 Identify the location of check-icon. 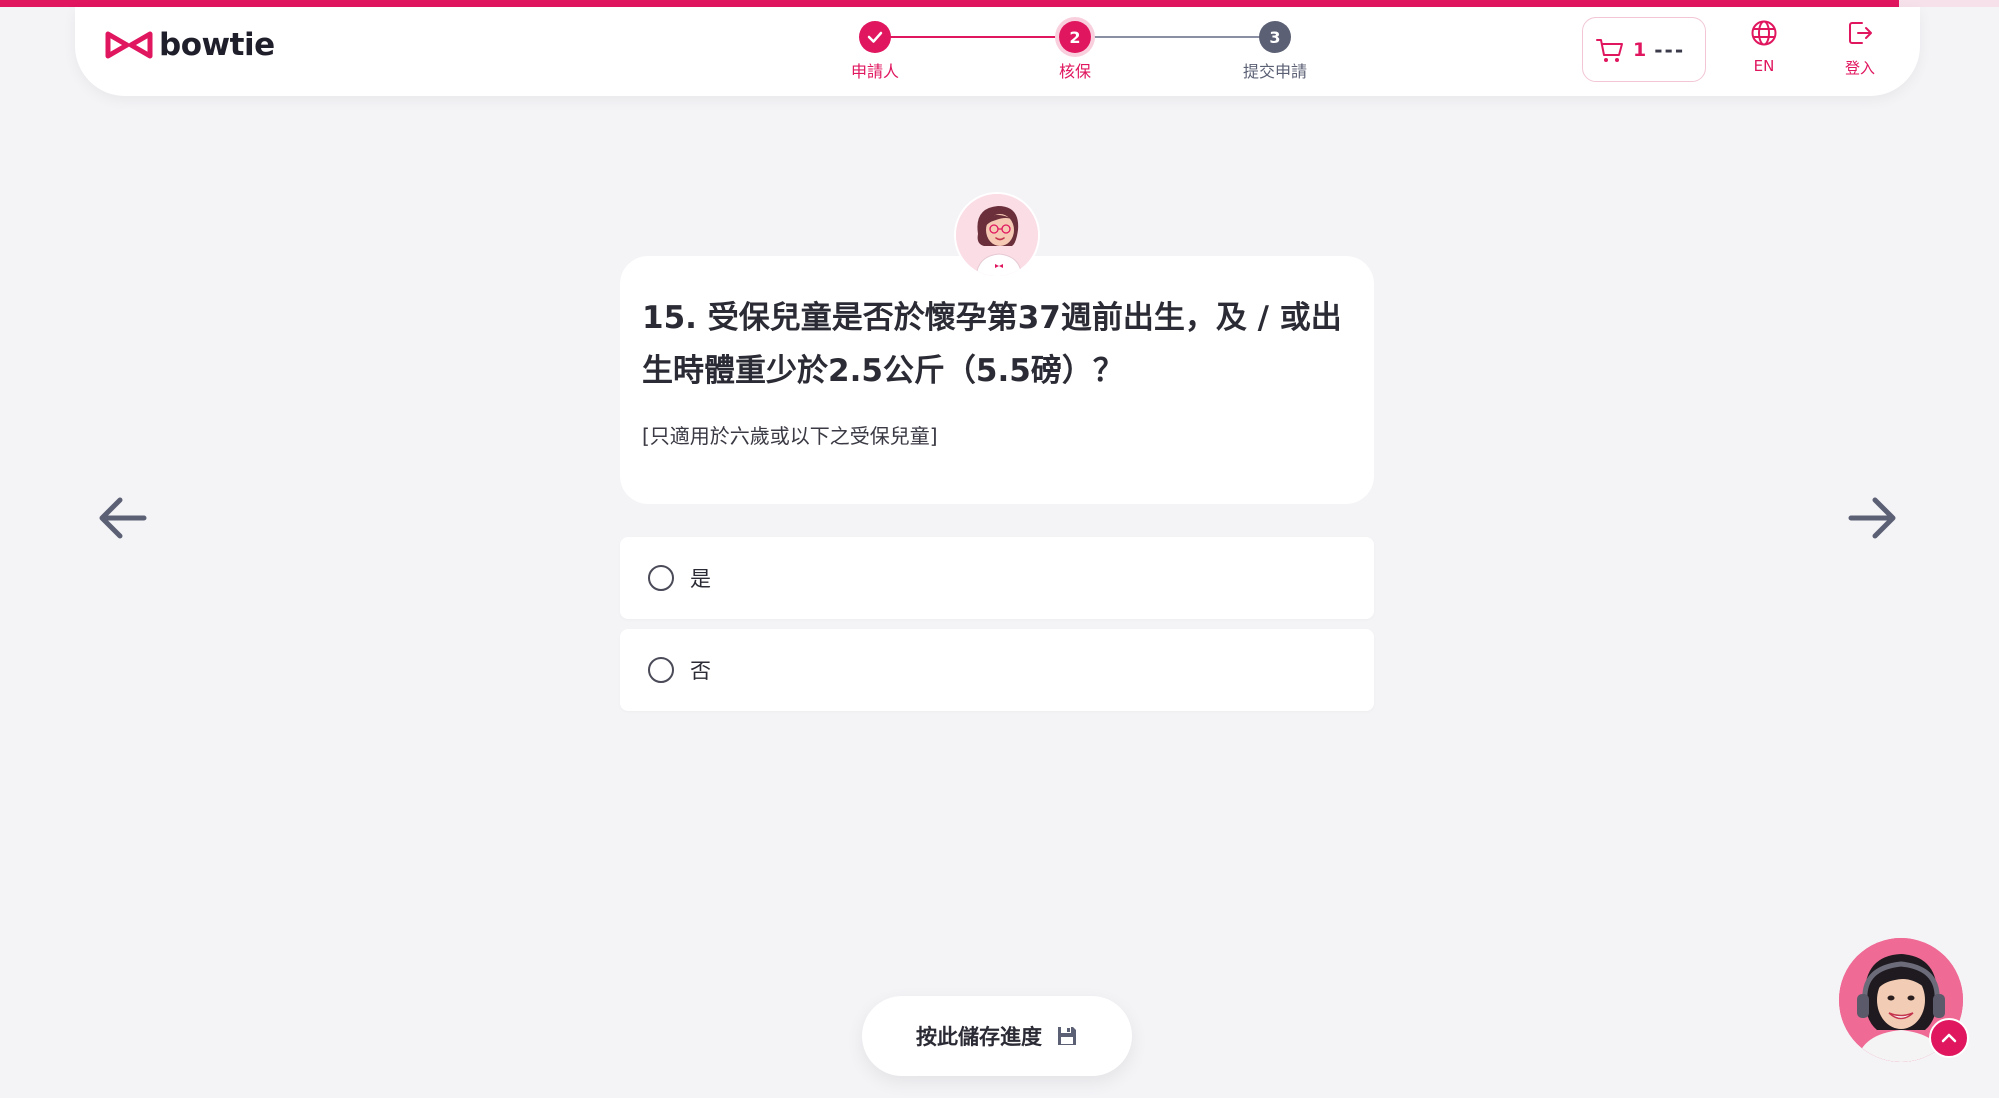
(875, 37).